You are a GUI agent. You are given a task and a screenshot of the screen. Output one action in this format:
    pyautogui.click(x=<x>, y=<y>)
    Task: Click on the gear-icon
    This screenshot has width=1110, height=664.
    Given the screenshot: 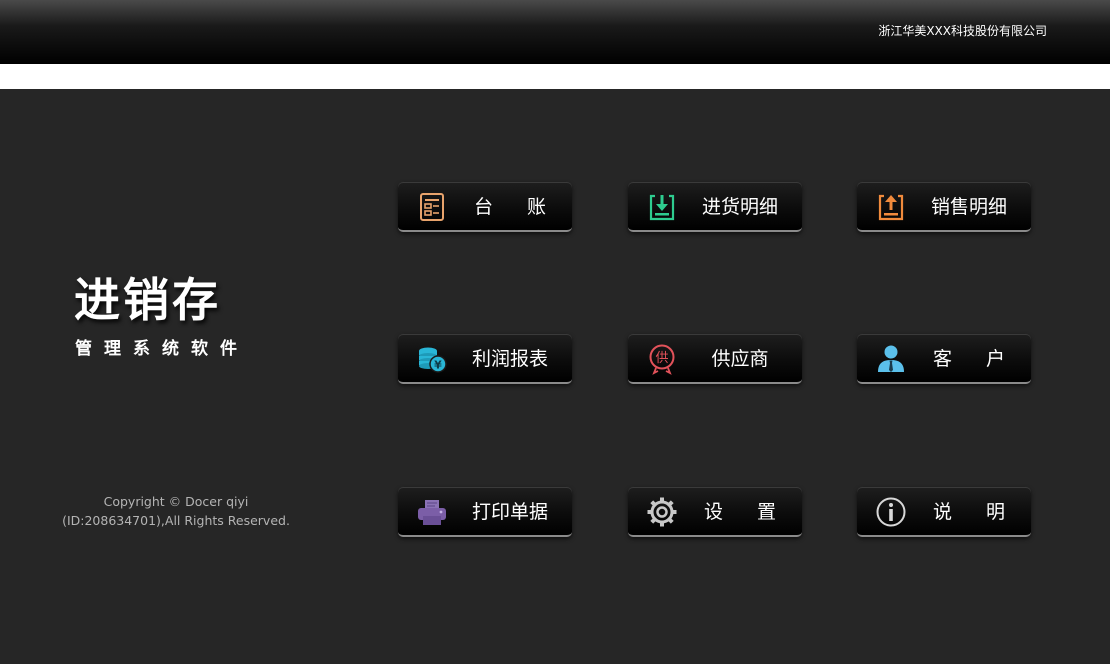 What is the action you would take?
    pyautogui.click(x=662, y=512)
    